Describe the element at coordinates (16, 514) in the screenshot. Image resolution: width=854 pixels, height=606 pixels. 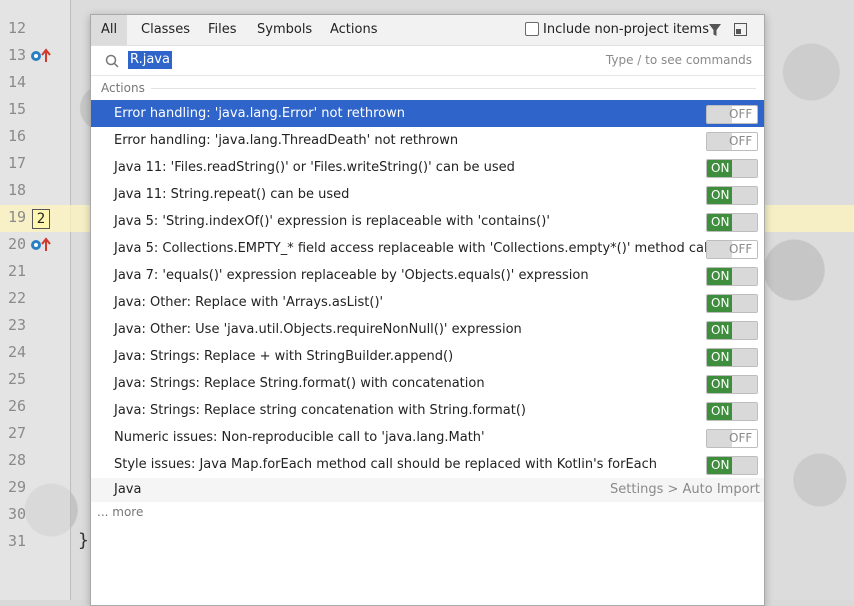
I see `line-number: 30` at that location.